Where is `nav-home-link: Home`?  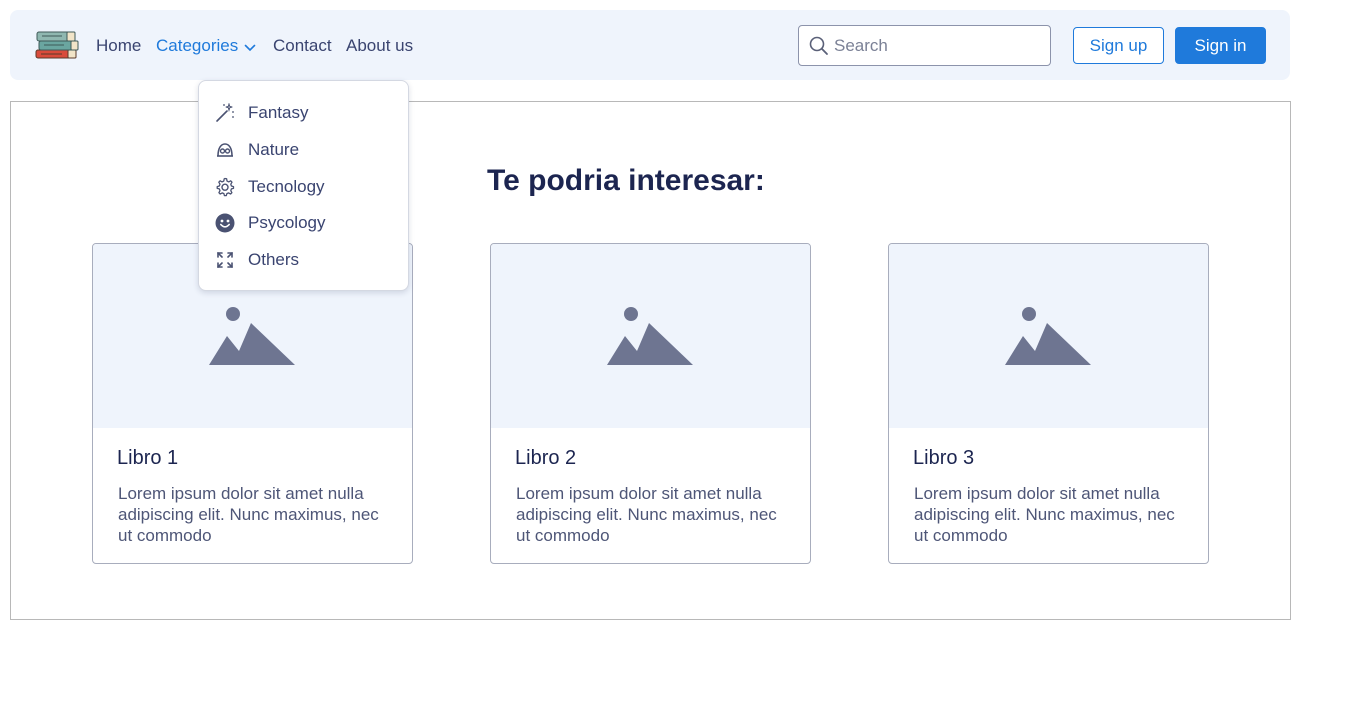
nav-home-link: Home is located at coordinates (118, 46).